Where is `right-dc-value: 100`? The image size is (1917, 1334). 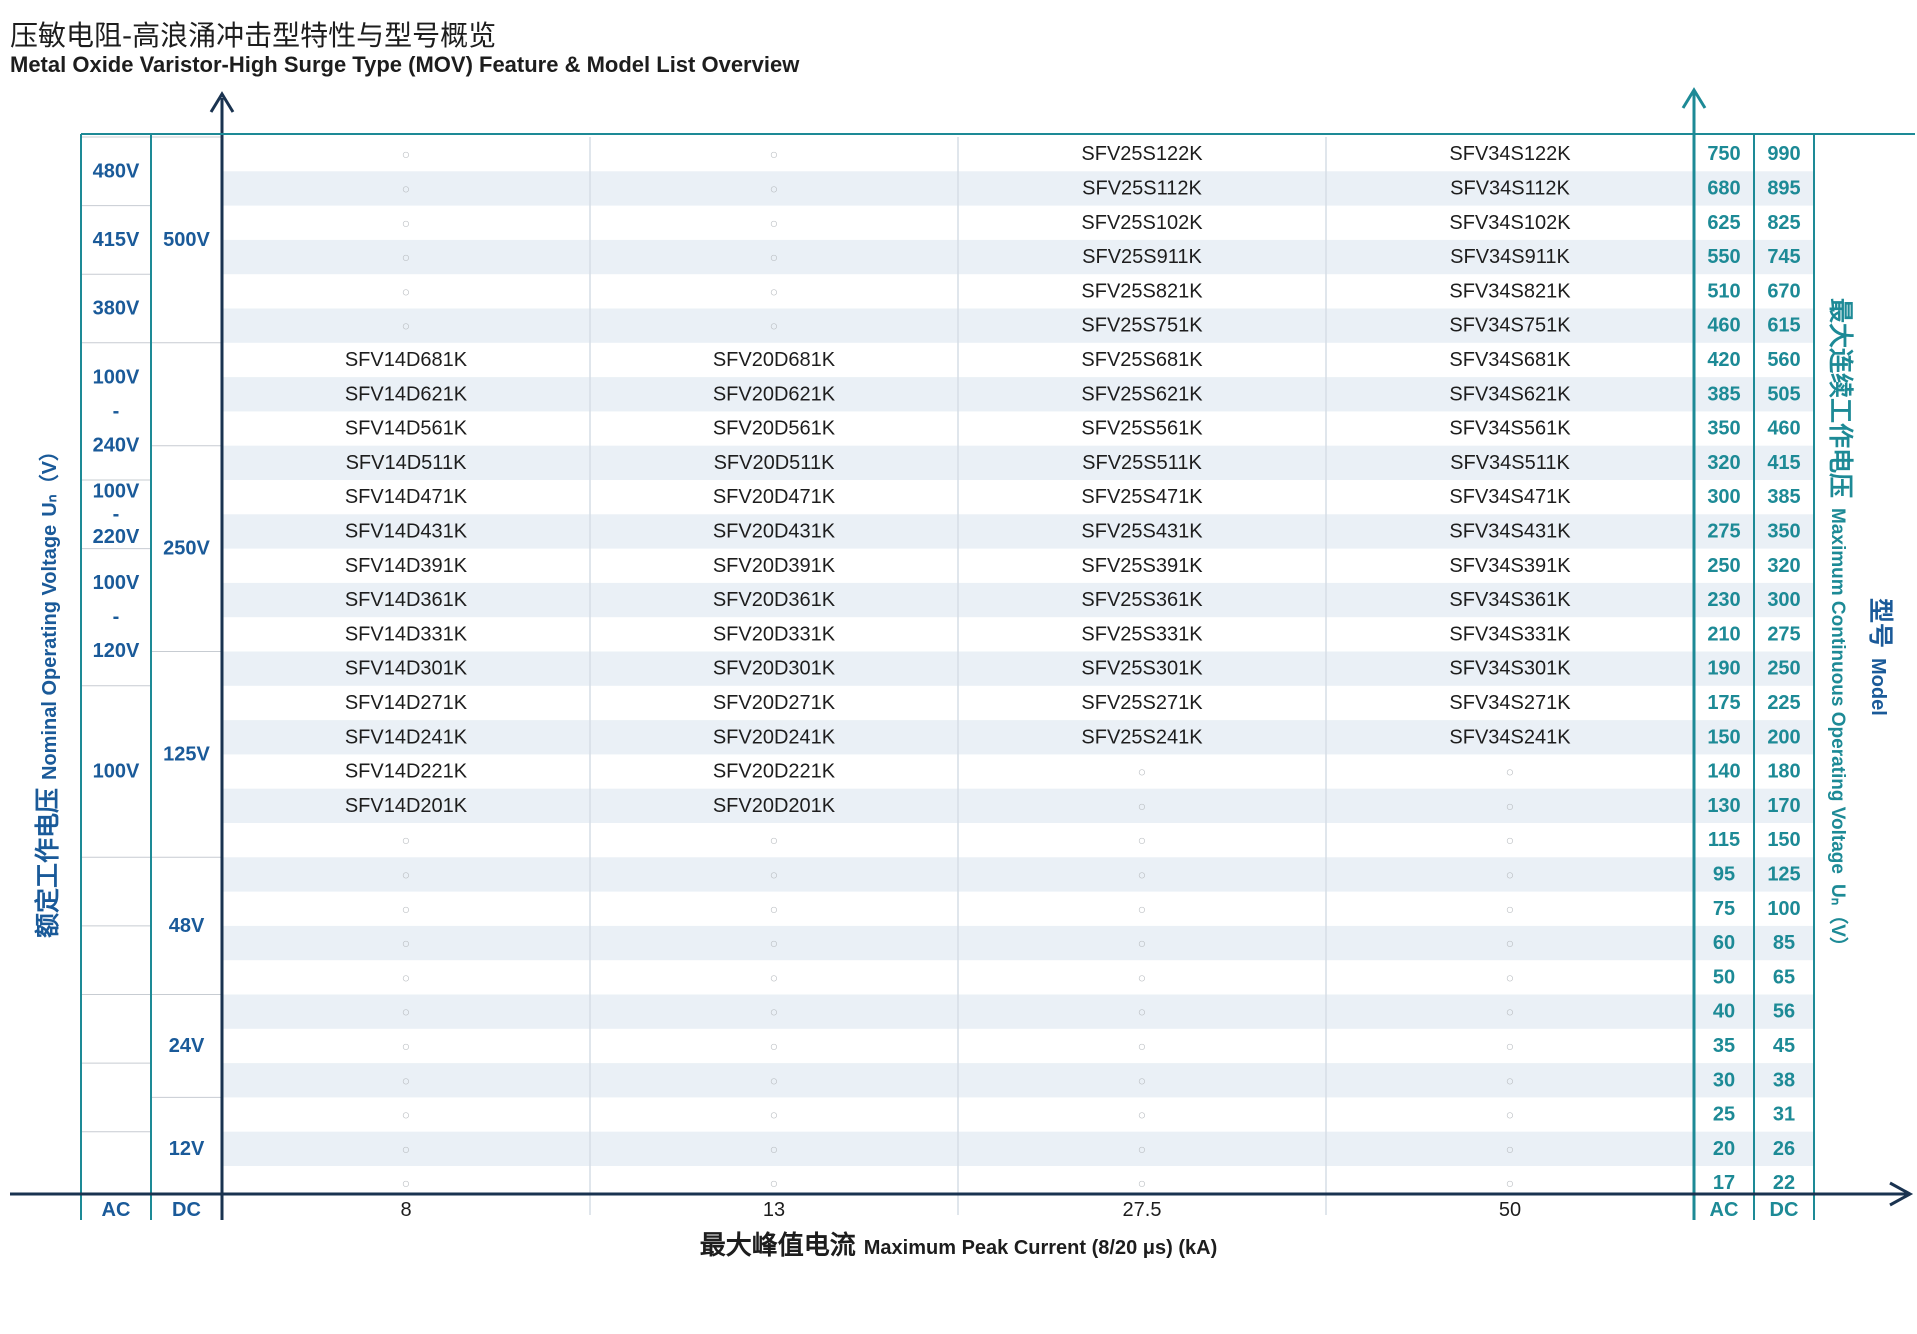
right-dc-value: 100 is located at coordinates (1783, 909).